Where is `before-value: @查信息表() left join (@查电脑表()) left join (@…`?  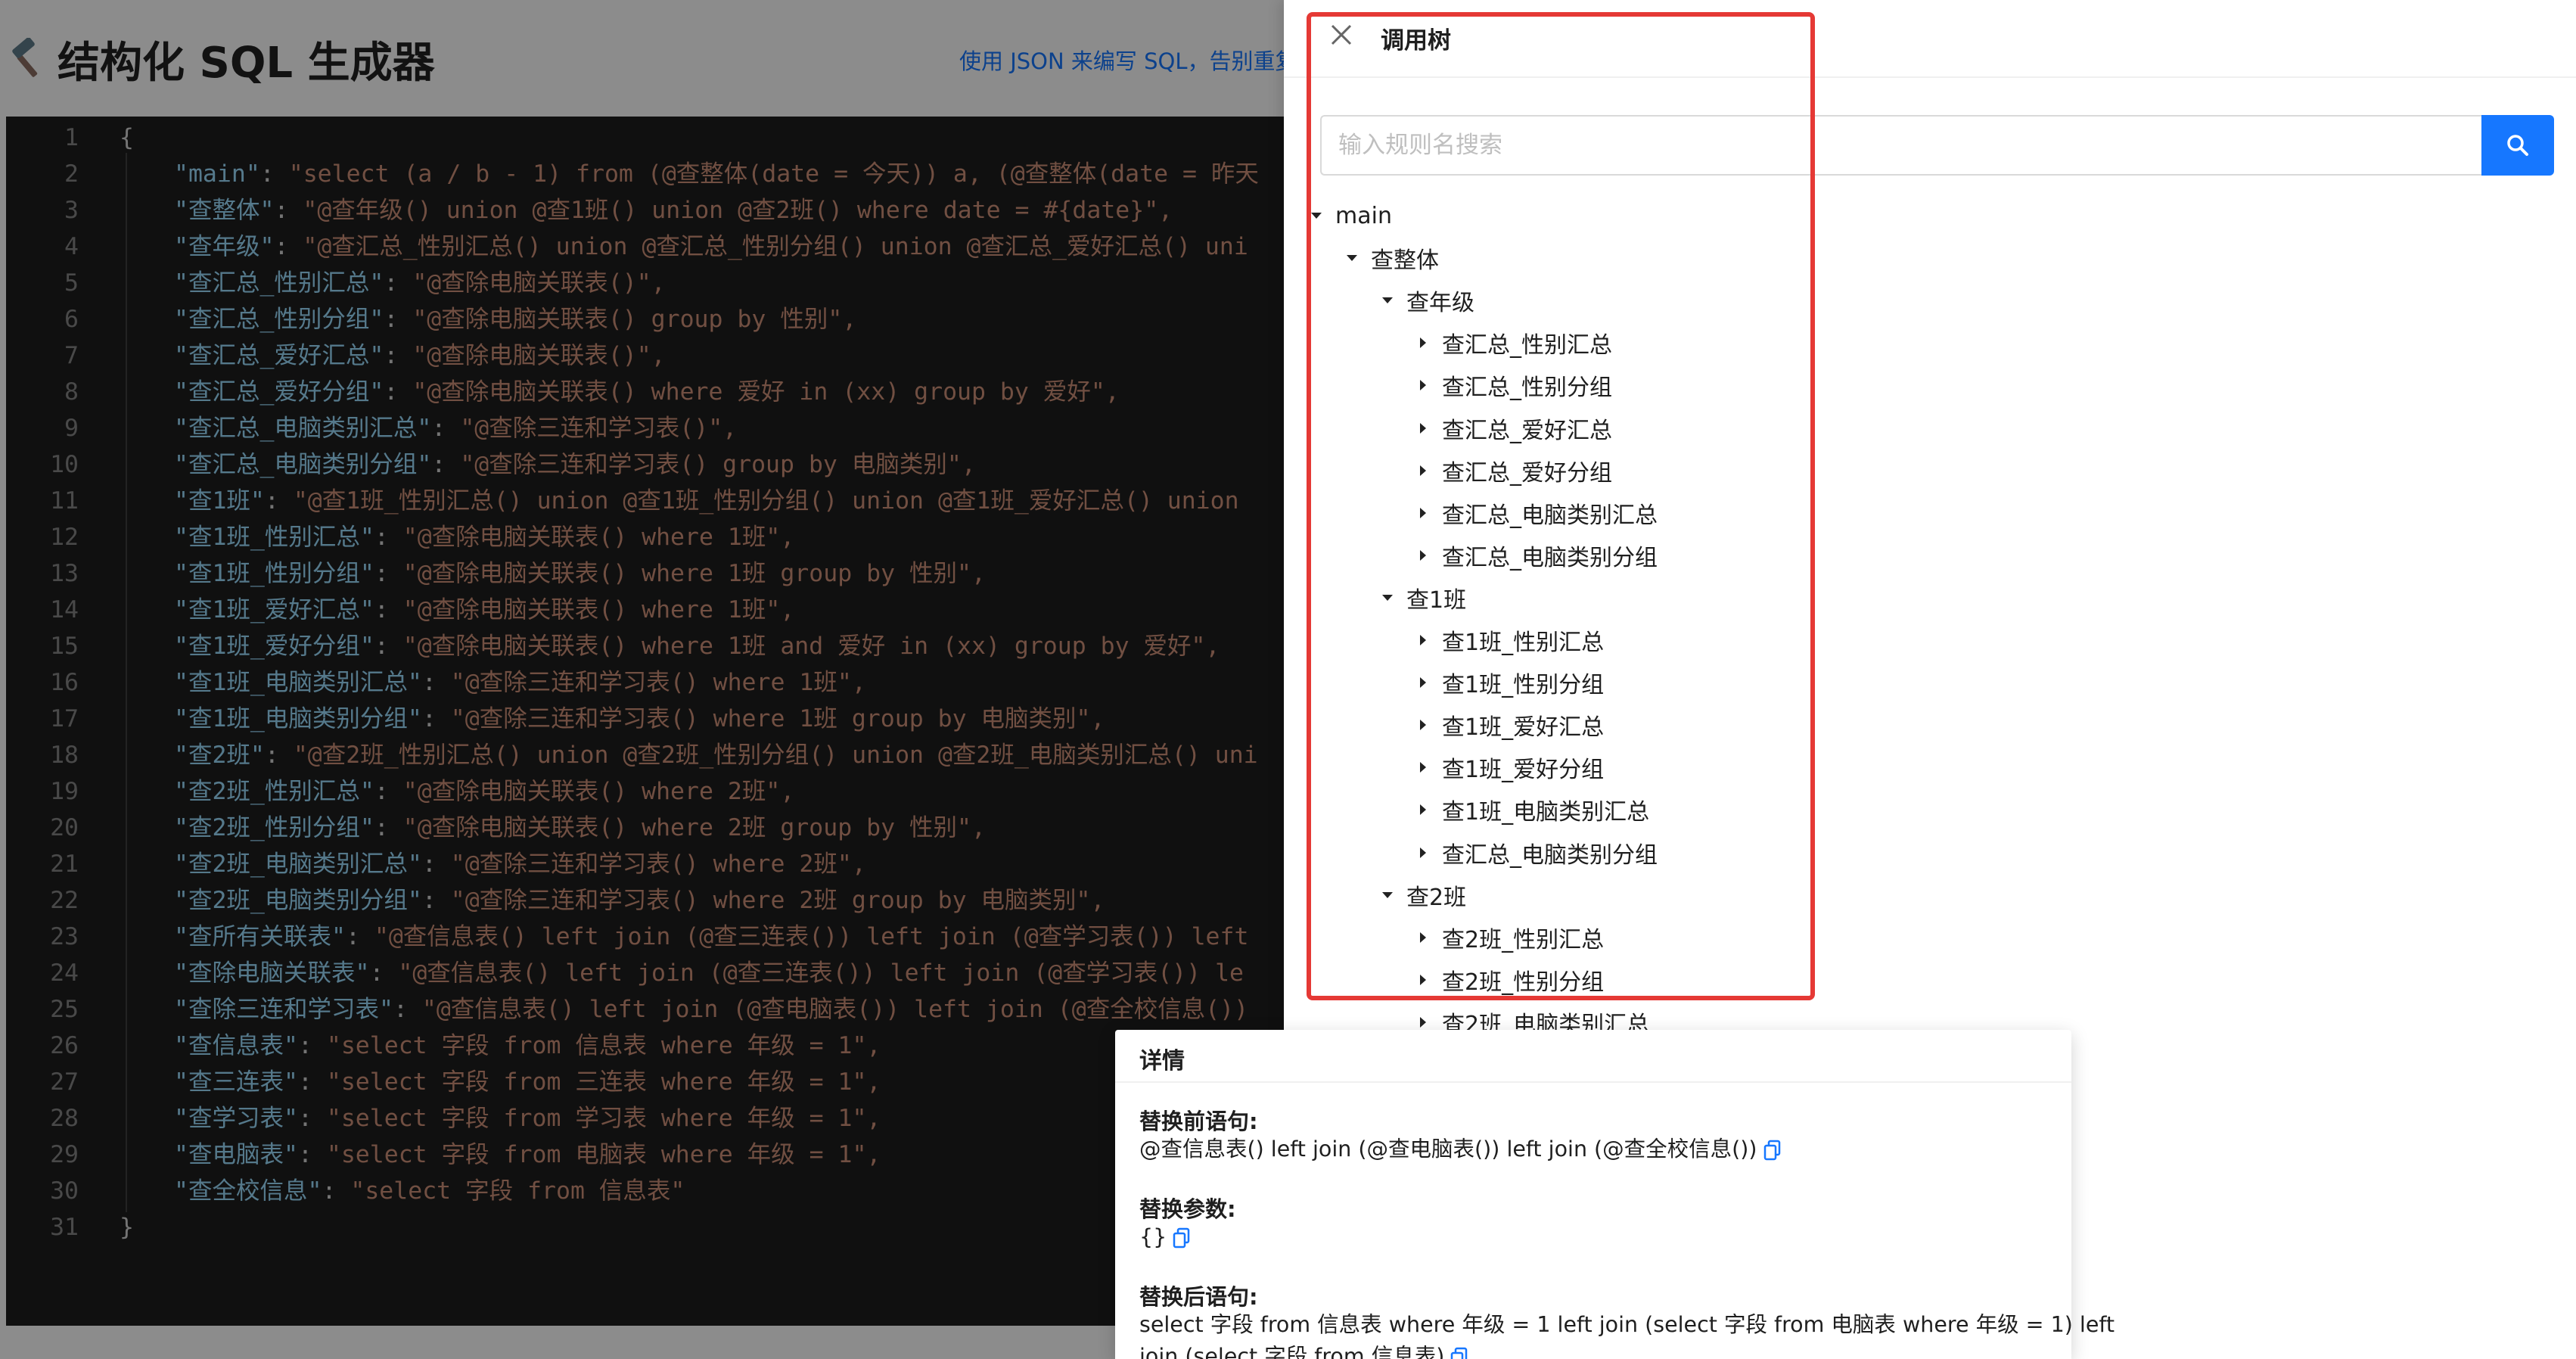 before-value: @查信息表() left join (@查电脑表()) left join (@… is located at coordinates (1448, 1149).